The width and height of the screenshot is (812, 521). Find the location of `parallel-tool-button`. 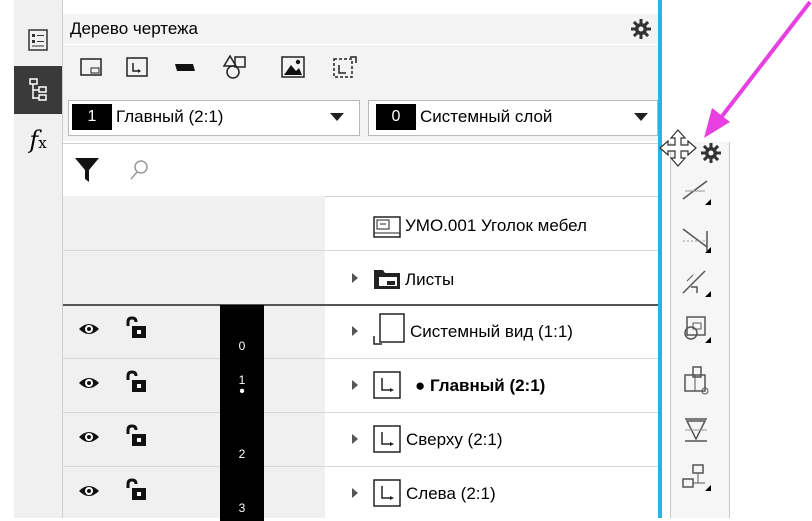

parallel-tool-button is located at coordinates (696, 284).